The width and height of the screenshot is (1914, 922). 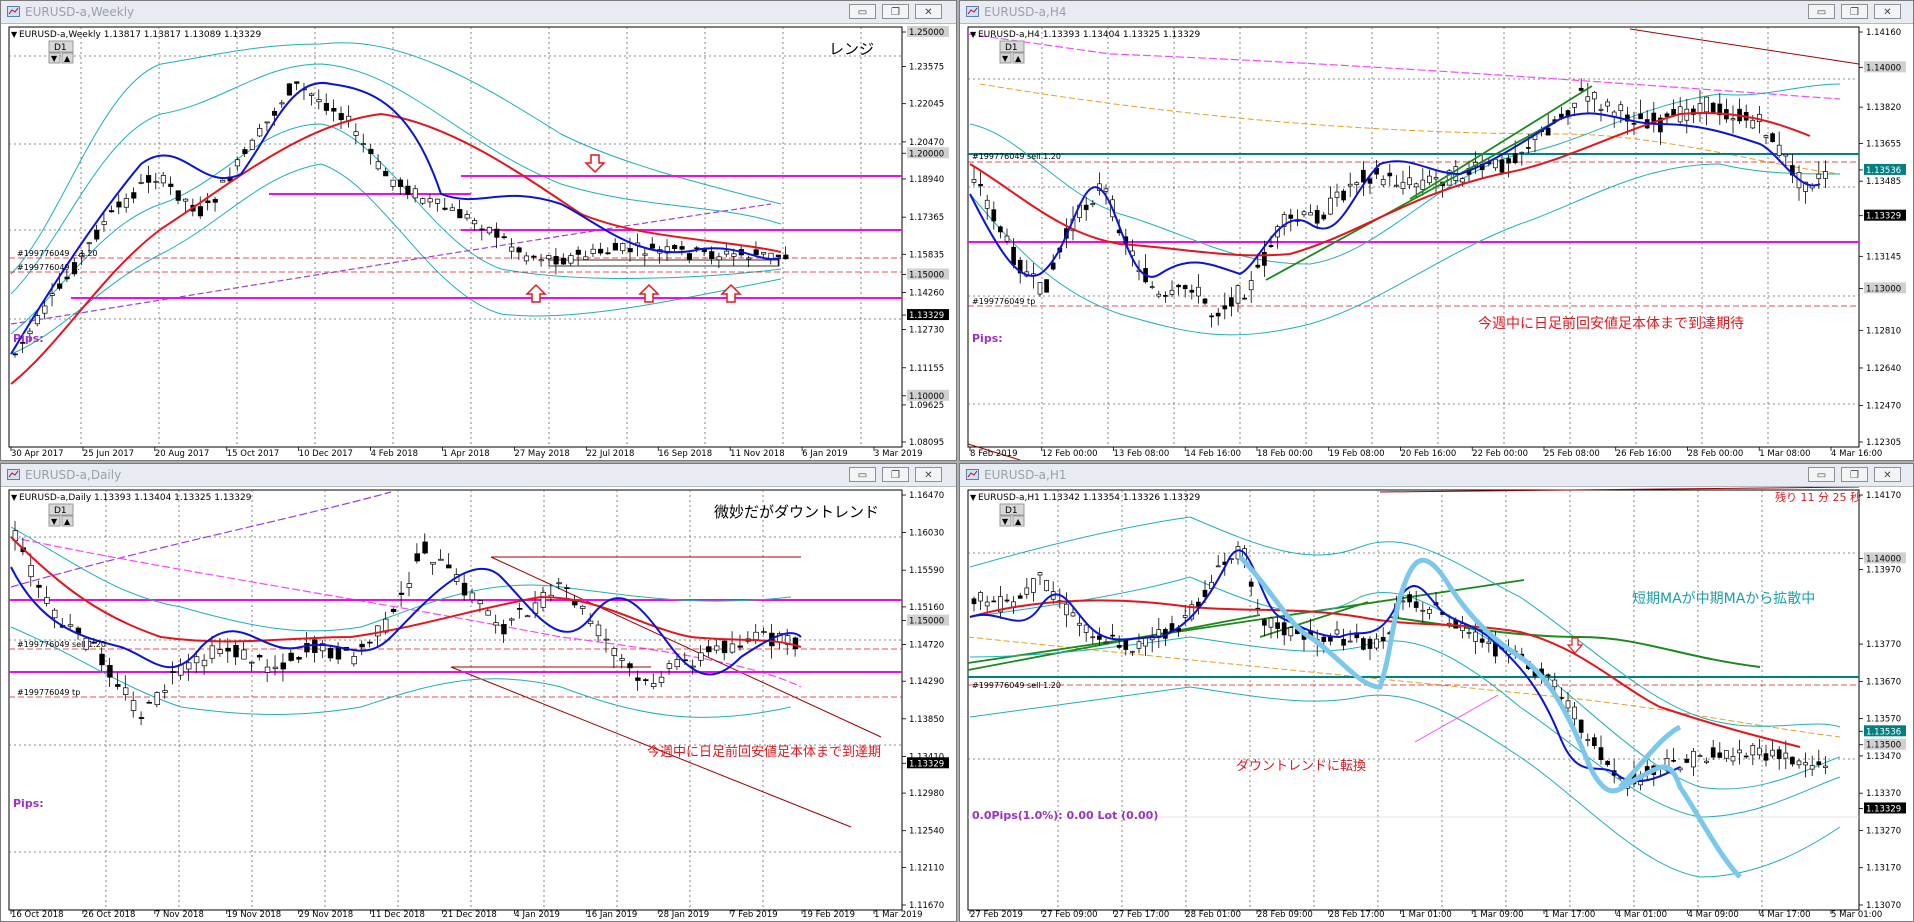 I want to click on chart-window-icon, so click(x=13, y=474).